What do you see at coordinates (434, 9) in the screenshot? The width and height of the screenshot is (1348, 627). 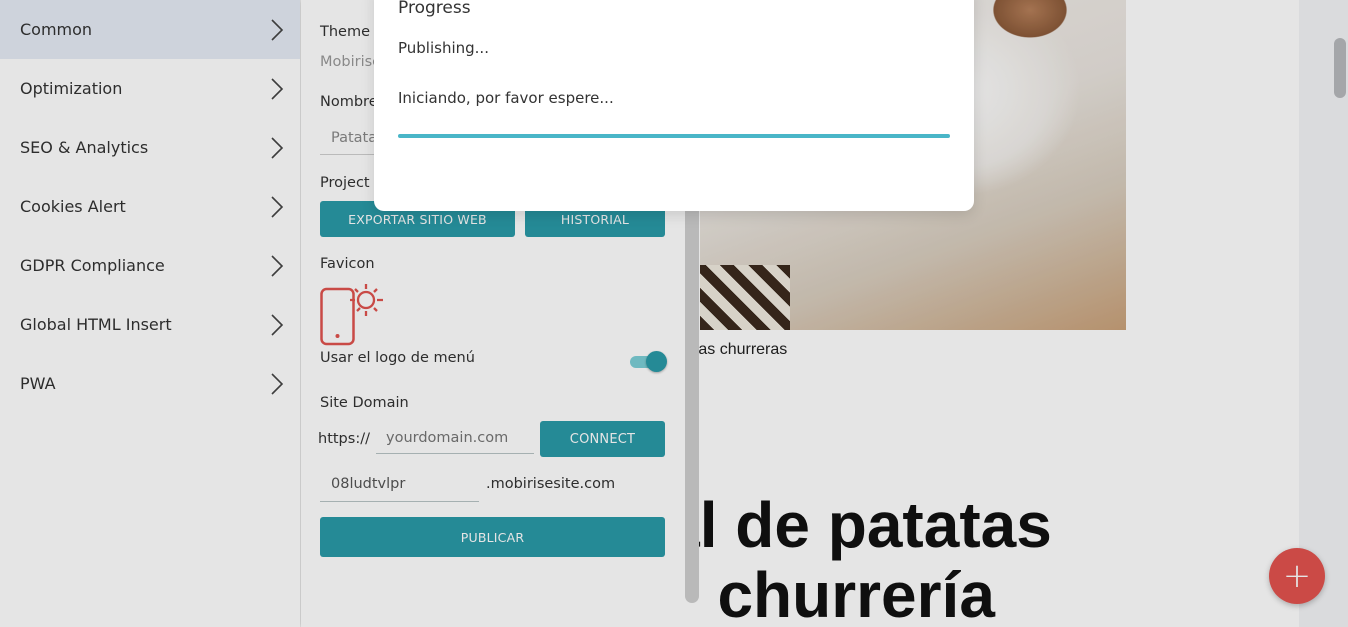 I see `dialog-title: Progress` at bounding box center [434, 9].